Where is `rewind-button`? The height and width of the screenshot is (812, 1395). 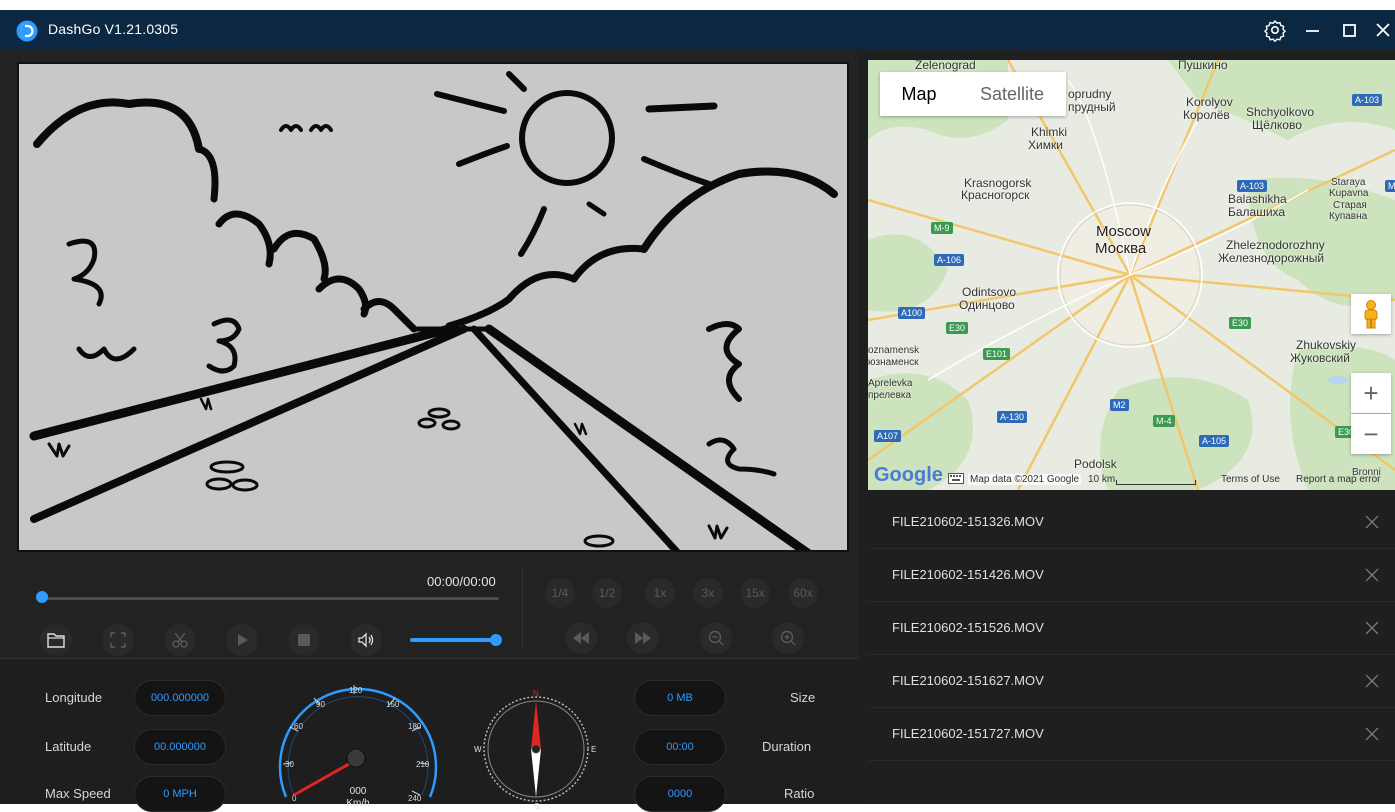 rewind-button is located at coordinates (581, 638).